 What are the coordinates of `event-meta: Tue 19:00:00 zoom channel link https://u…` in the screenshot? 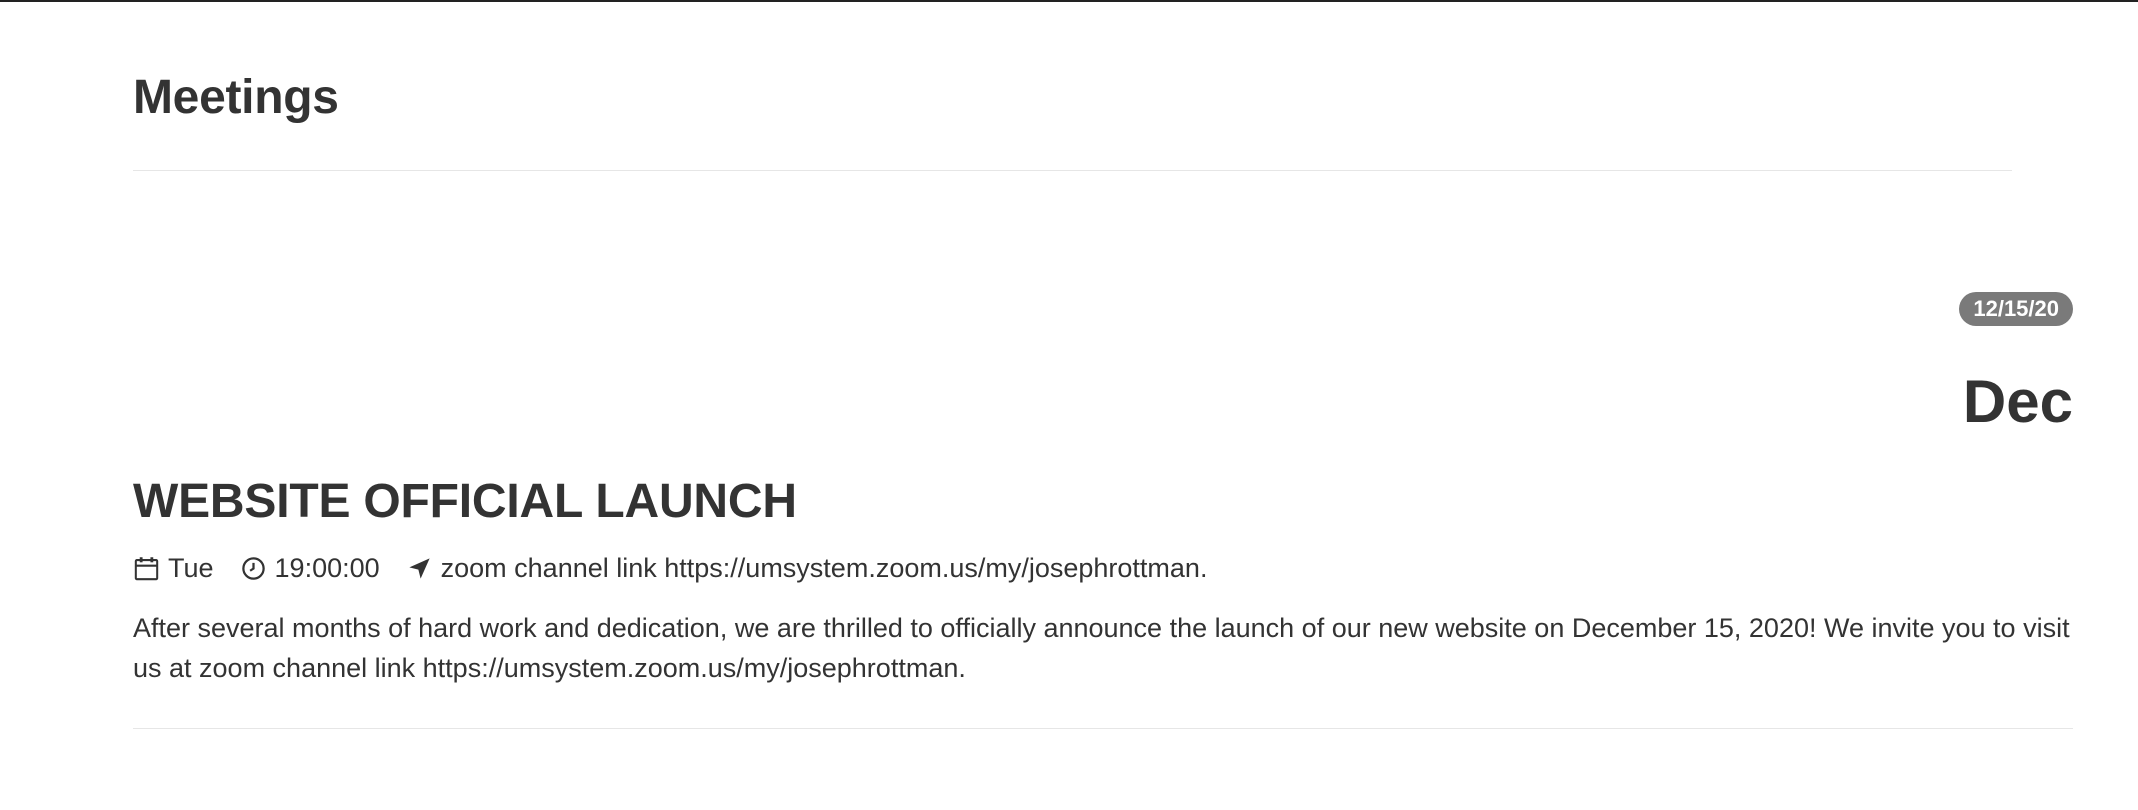 It's located at (683, 568).